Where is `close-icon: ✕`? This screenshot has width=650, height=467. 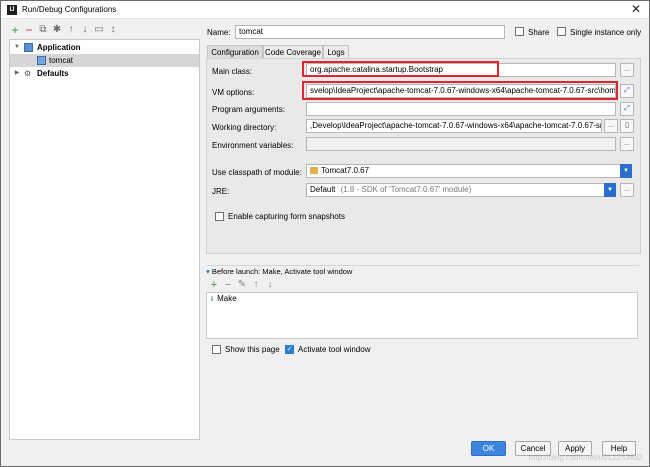 close-icon: ✕ is located at coordinates (636, 9).